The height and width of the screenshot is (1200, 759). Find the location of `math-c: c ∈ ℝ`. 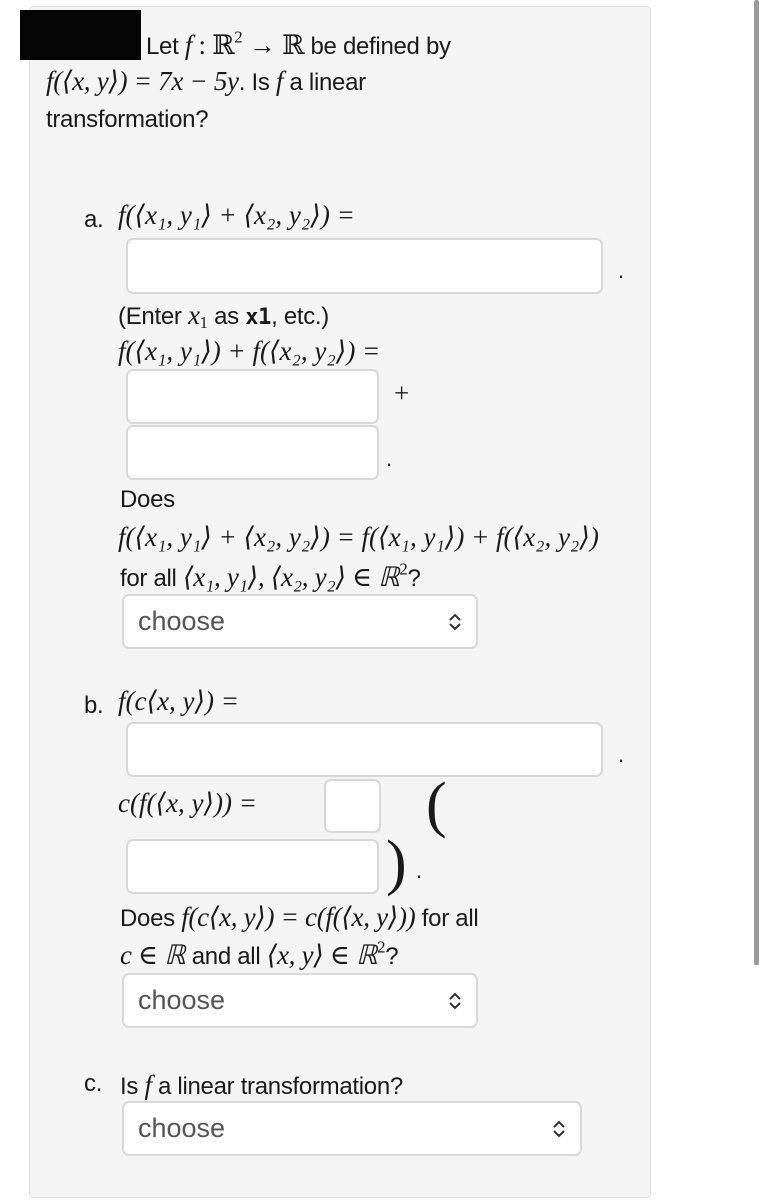

math-c: c ∈ ℝ is located at coordinates (153, 955).